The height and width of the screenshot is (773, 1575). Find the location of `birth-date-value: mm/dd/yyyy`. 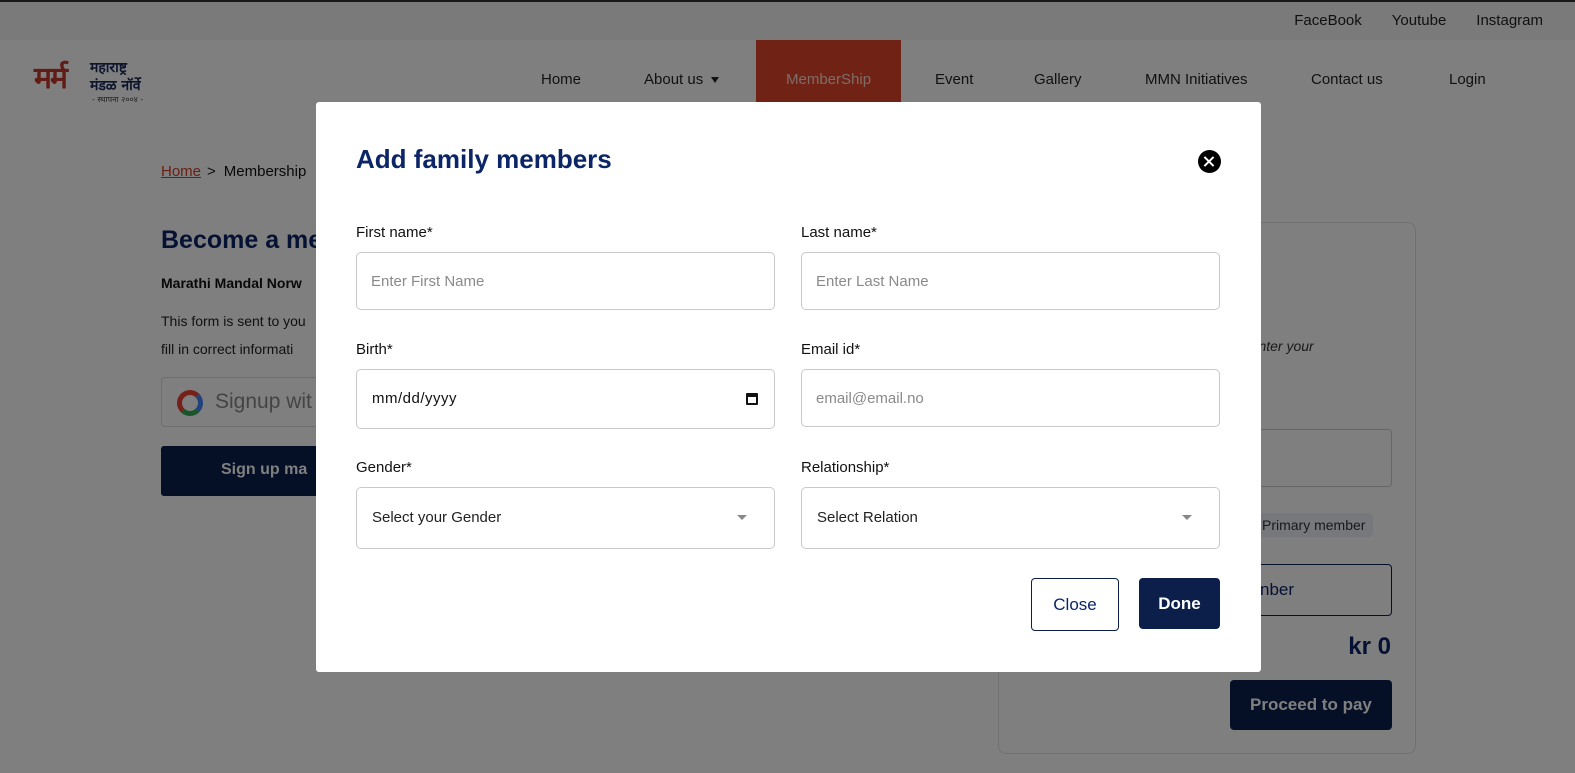

birth-date-value: mm/dd/yyyy is located at coordinates (415, 398).